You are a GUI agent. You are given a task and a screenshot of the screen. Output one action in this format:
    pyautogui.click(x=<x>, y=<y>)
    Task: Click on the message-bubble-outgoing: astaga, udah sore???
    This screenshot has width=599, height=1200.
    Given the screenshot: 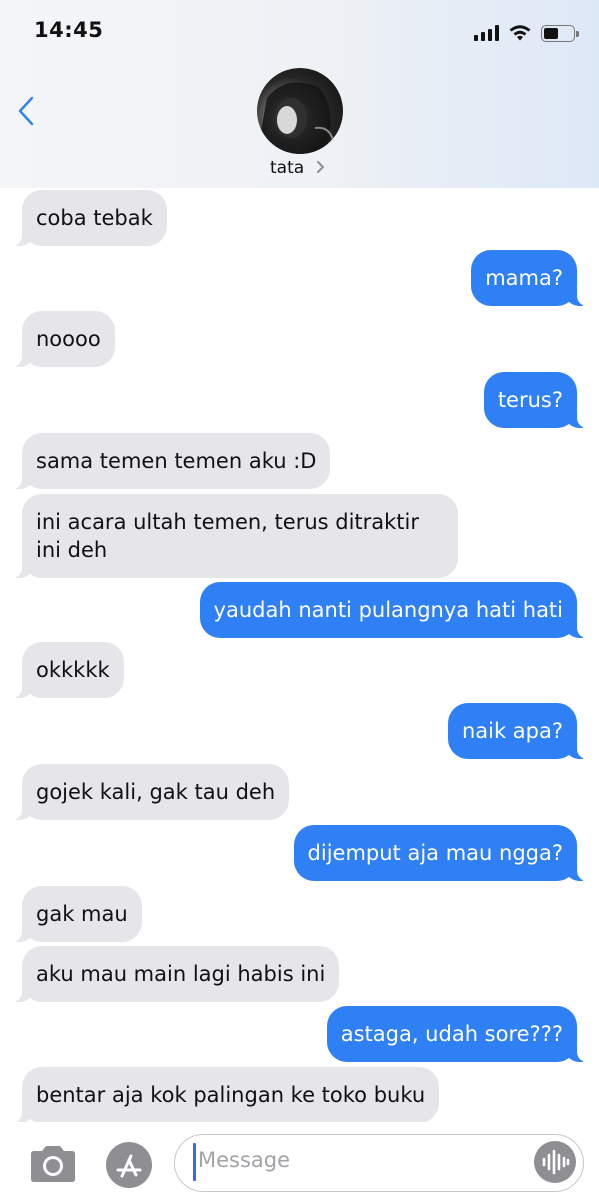 What is the action you would take?
    pyautogui.click(x=458, y=1034)
    